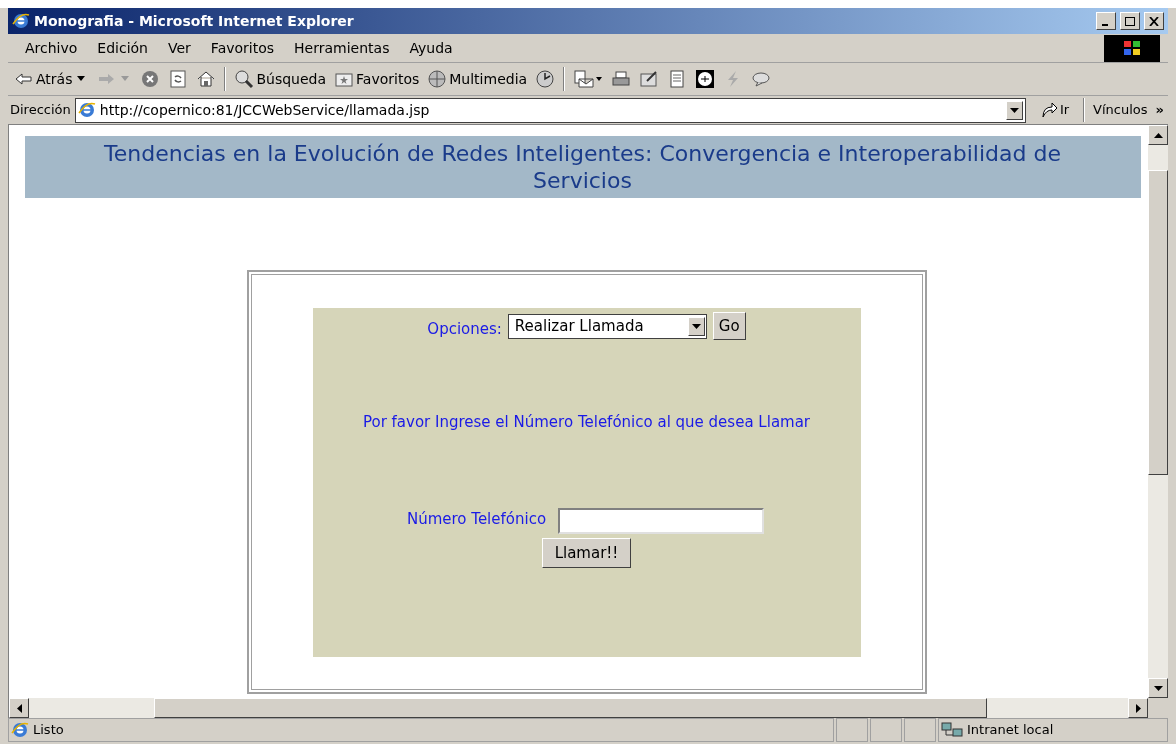 This screenshot has height=744, width=1176. I want to click on windows-logo-icon, so click(1132, 48).